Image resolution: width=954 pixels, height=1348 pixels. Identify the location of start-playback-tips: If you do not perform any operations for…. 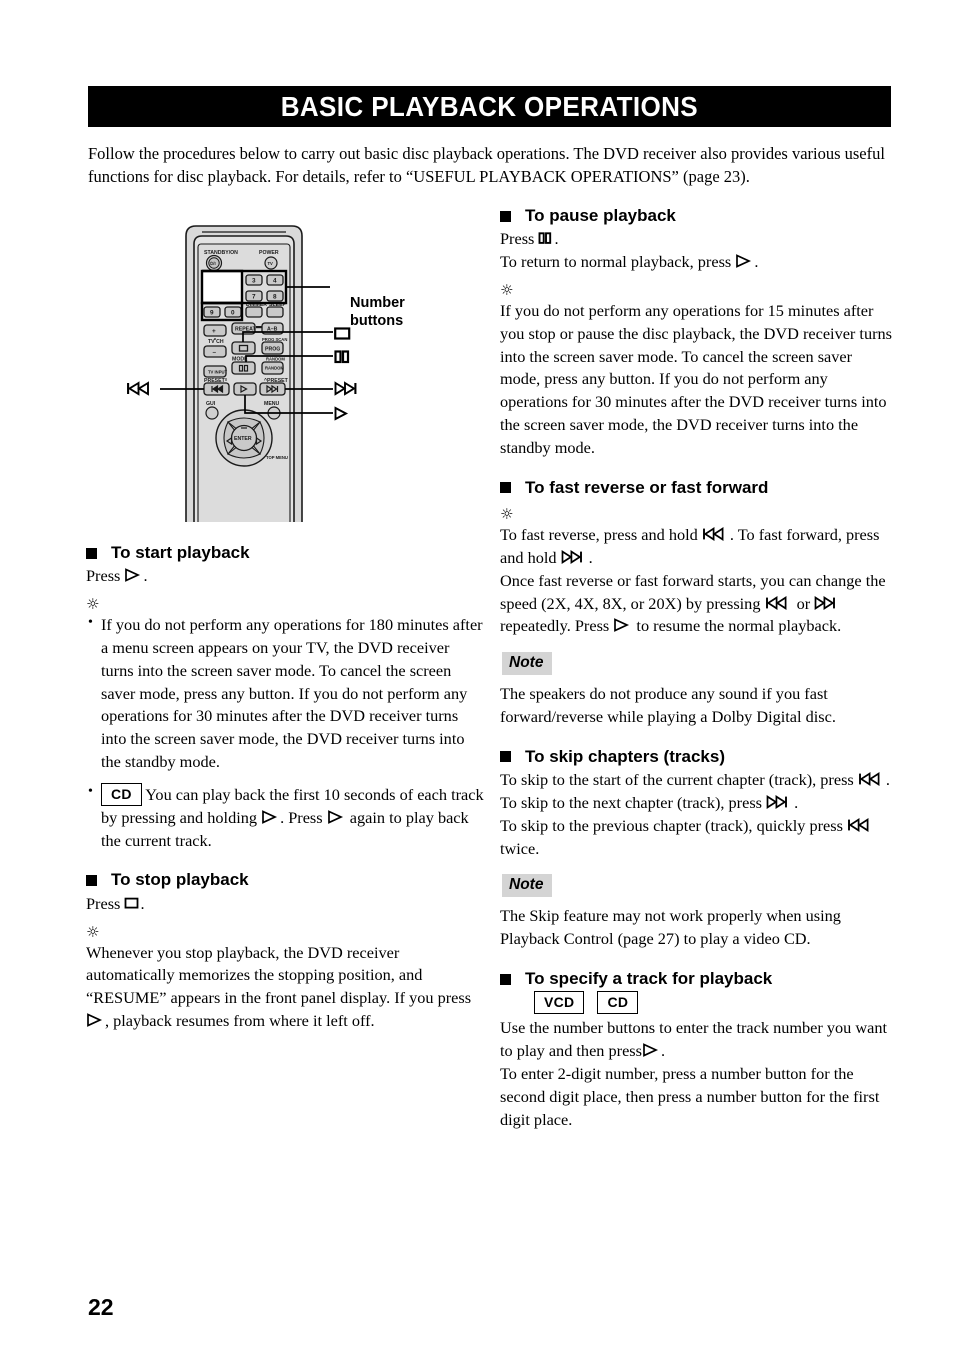
(286, 732).